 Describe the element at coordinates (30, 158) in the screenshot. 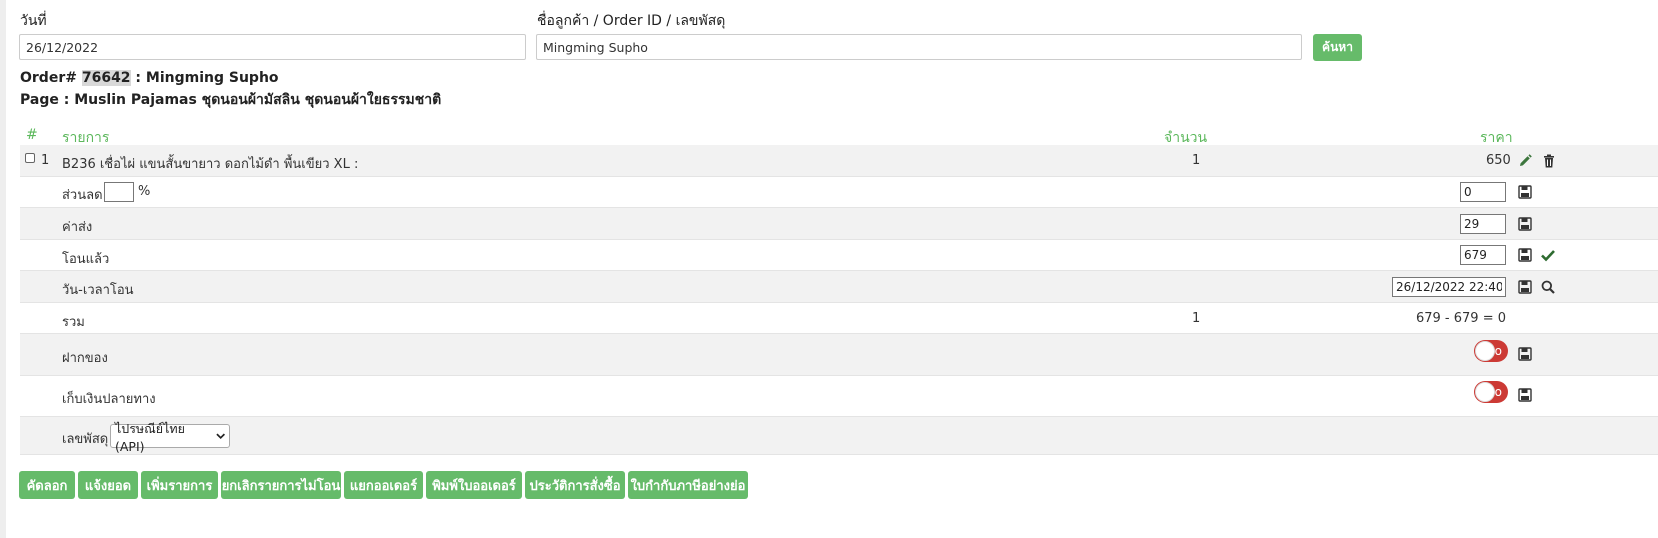

I see `item-checkbox` at that location.